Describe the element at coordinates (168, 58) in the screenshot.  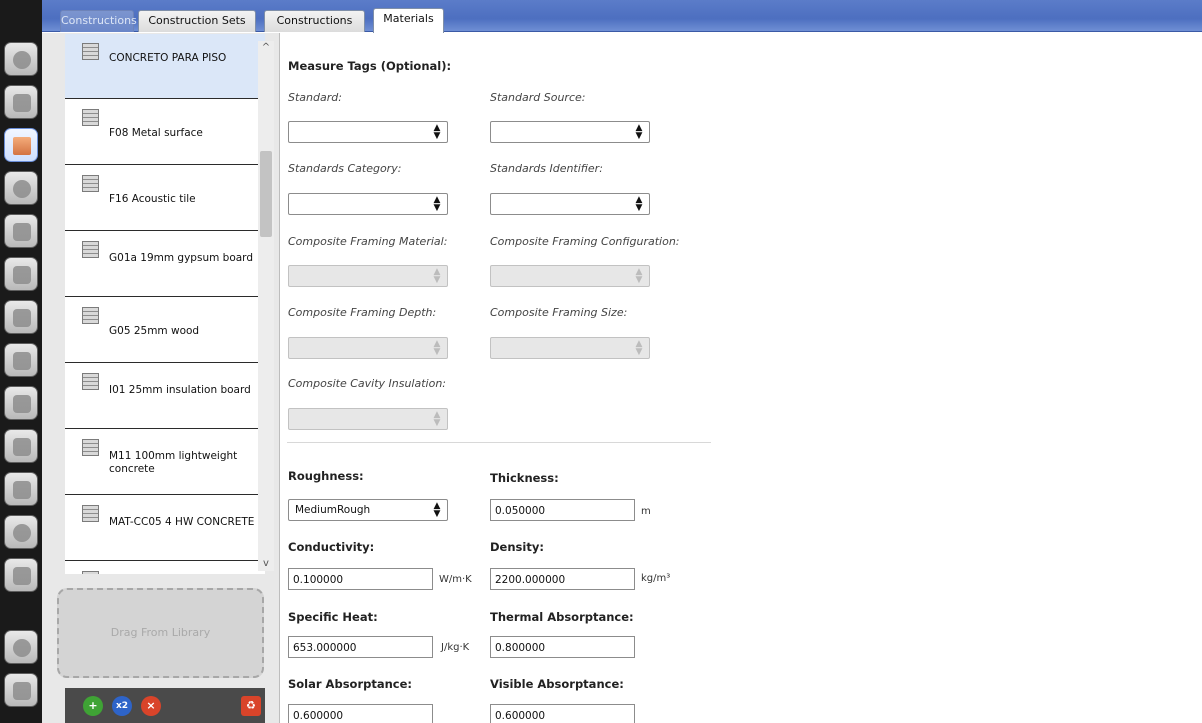
I see `list-item-label: CONCRETO PARA PISO` at that location.